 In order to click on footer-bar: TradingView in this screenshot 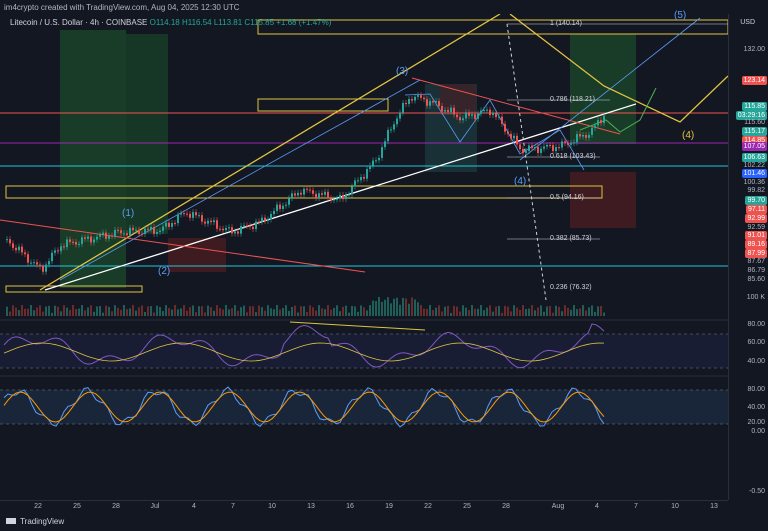, I will do `click(384, 522)`.